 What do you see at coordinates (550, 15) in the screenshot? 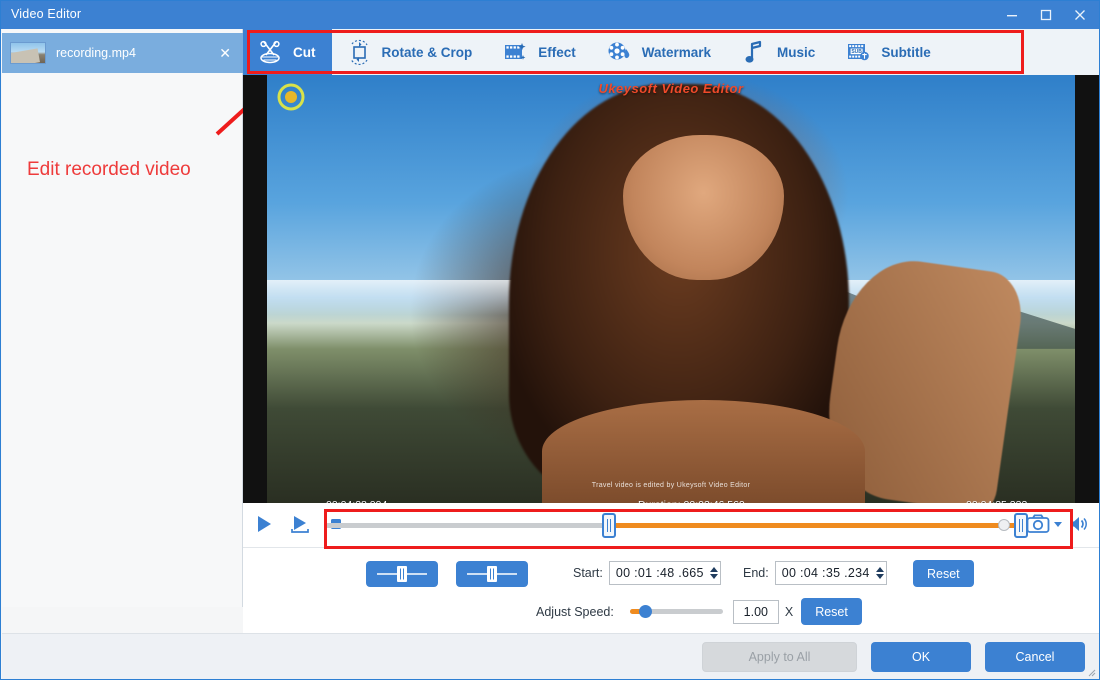
I see `title-bar: Video Editor` at bounding box center [550, 15].